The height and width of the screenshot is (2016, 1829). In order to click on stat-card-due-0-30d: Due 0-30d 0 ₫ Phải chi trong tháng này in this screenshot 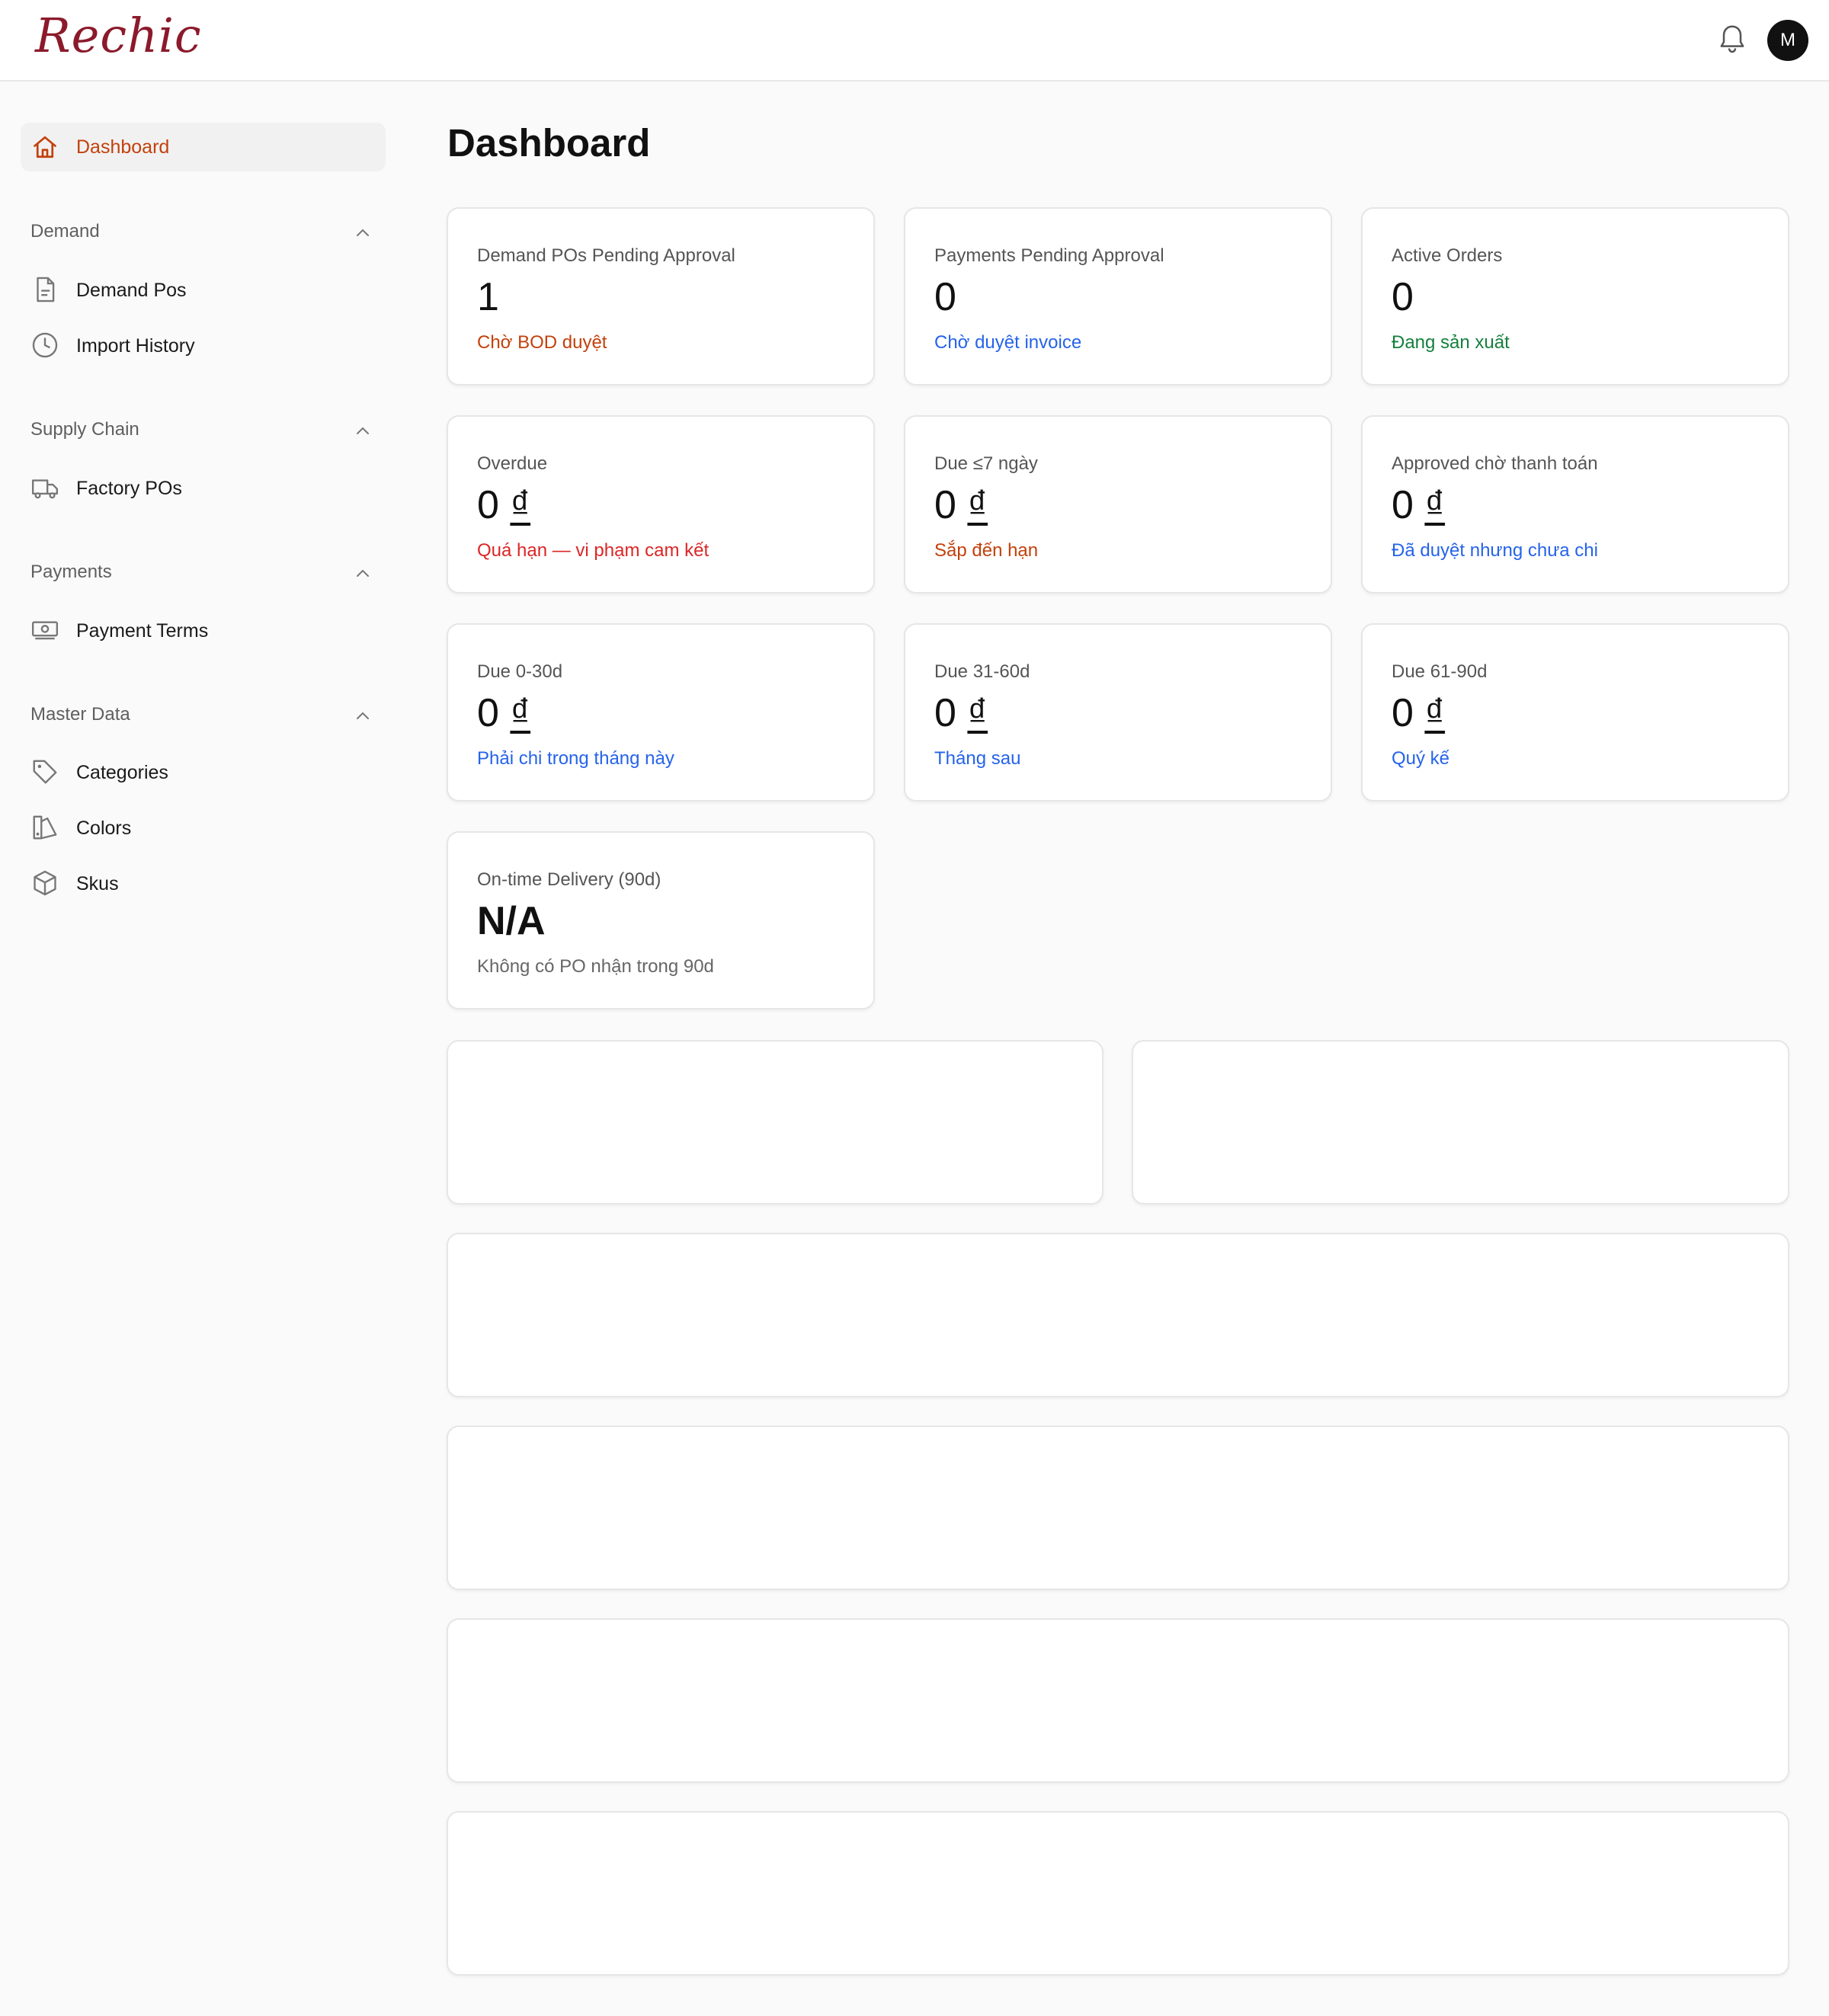, I will do `click(661, 712)`.